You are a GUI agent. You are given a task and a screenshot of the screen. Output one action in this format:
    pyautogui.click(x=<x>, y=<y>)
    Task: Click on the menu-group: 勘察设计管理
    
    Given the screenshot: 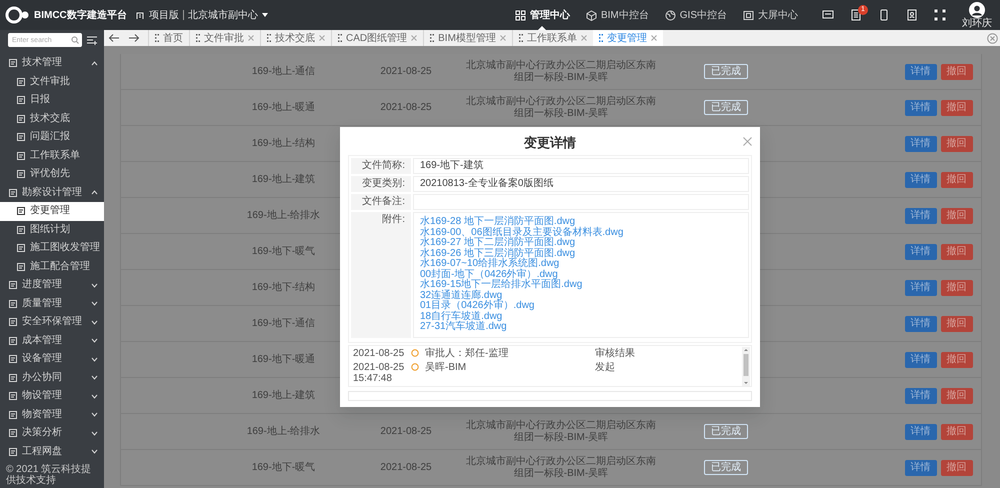 What is the action you would take?
    pyautogui.click(x=52, y=193)
    